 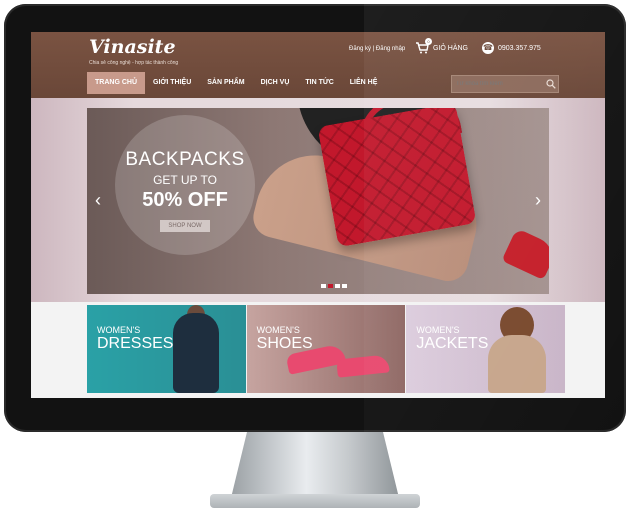 What do you see at coordinates (423, 46) in the screenshot?
I see `cart-icon: 0` at bounding box center [423, 46].